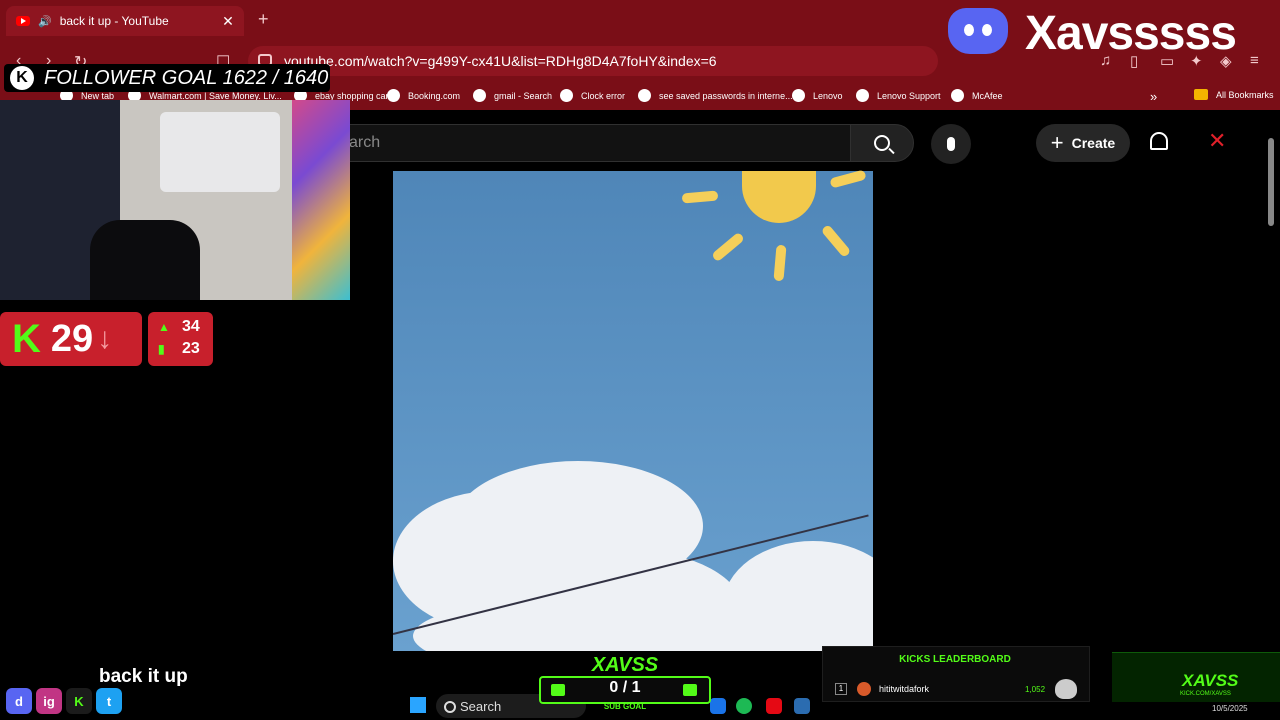 This screenshot has height=720, width=1280. Describe the element at coordinates (220, 152) in the screenshot. I see `webcam-sheet` at that location.